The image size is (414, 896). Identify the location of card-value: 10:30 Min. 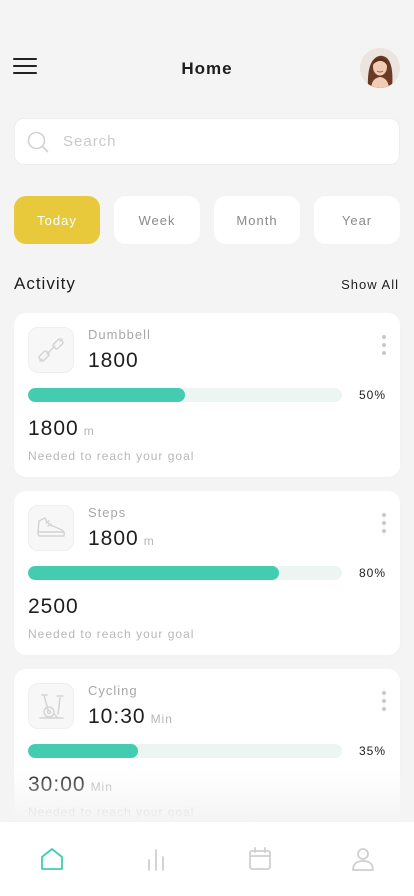
(130, 717).